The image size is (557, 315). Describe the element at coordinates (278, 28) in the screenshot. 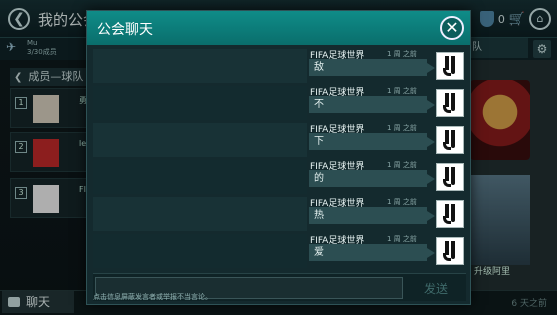

I see `dialog-header: 公会聊天 ✕` at that location.